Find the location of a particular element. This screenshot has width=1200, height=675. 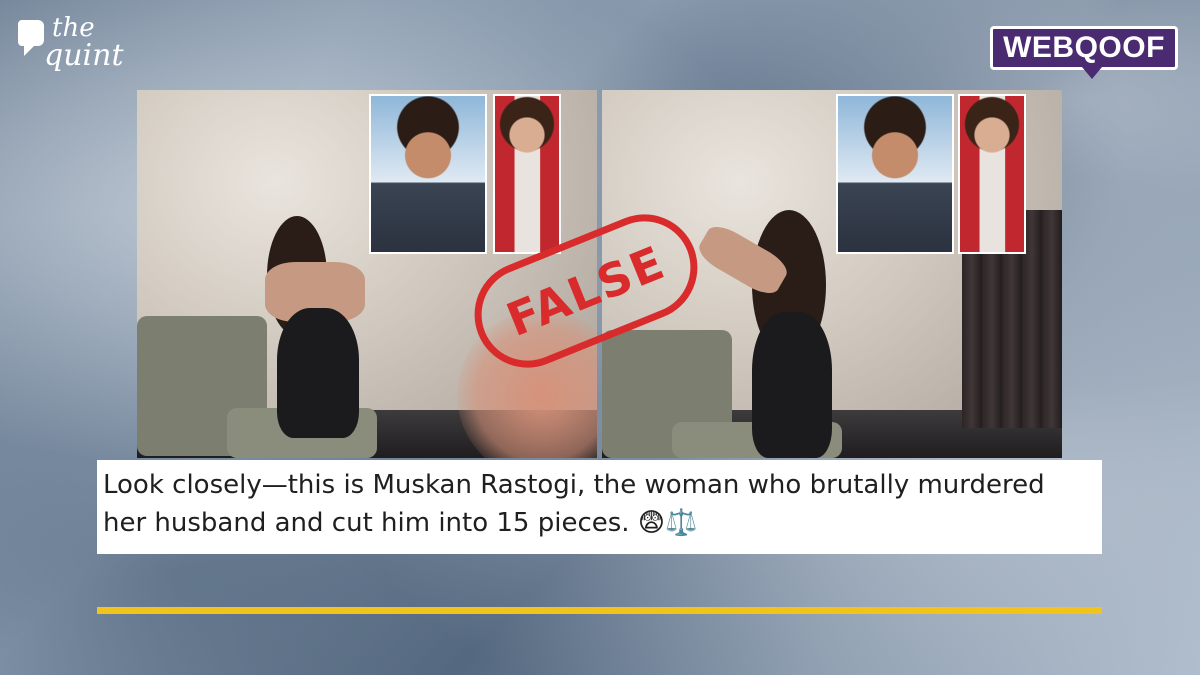

the-quint-logo: the quint is located at coordinates (78, 45).